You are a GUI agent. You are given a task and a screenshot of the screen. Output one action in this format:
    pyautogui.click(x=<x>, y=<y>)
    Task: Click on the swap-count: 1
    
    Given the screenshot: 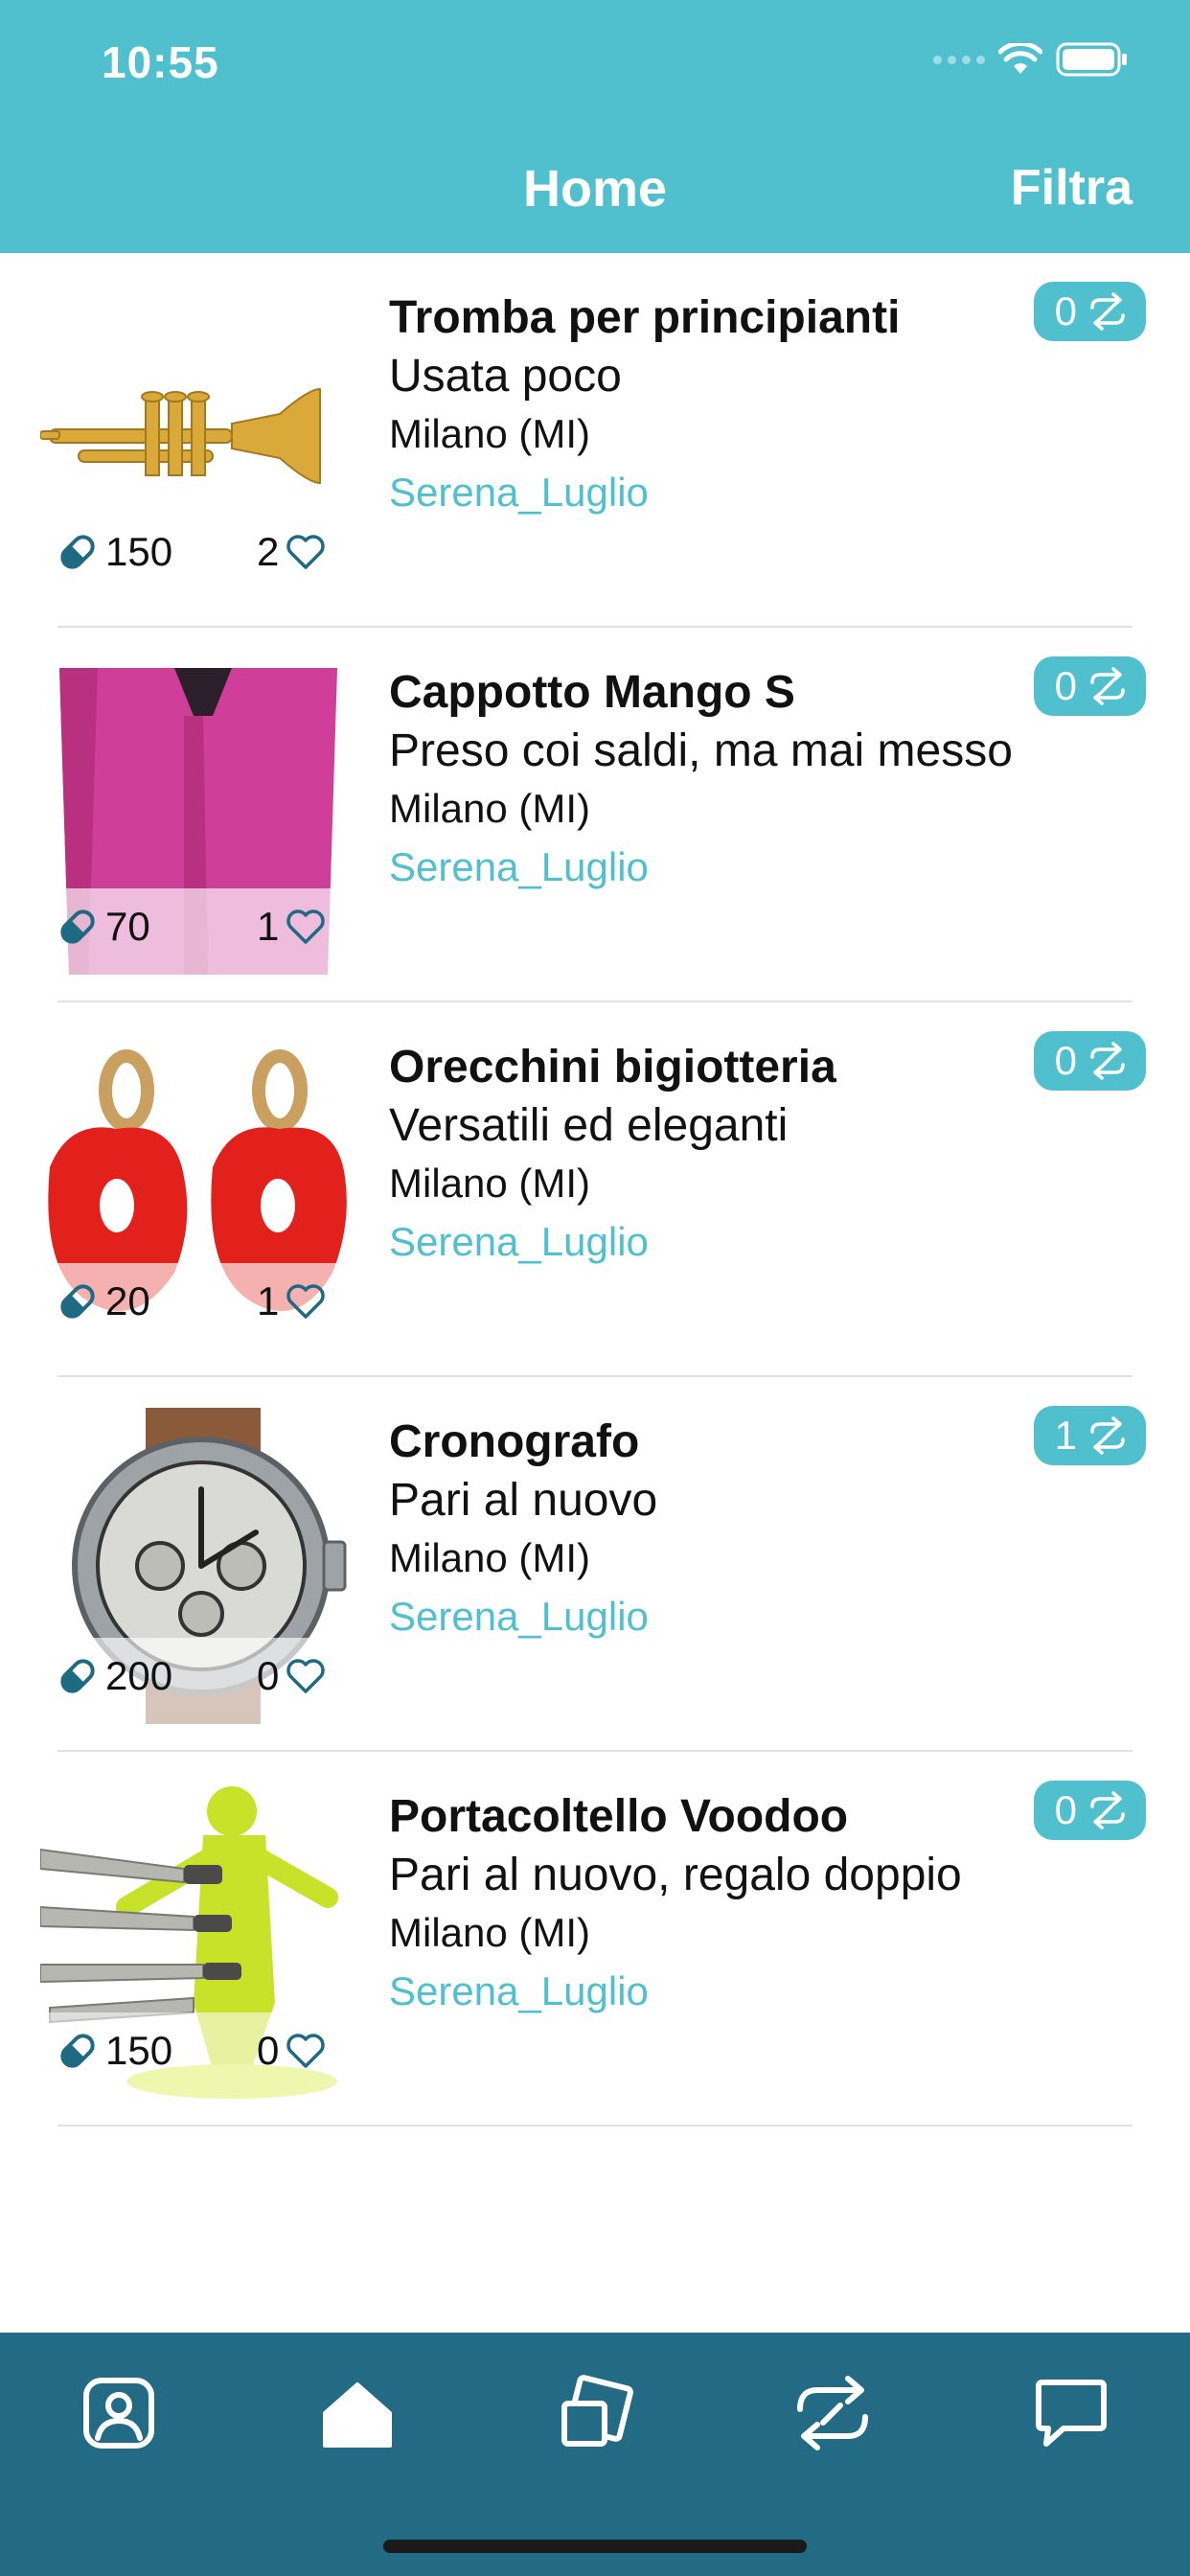 What is the action you would take?
    pyautogui.click(x=1066, y=1435)
    